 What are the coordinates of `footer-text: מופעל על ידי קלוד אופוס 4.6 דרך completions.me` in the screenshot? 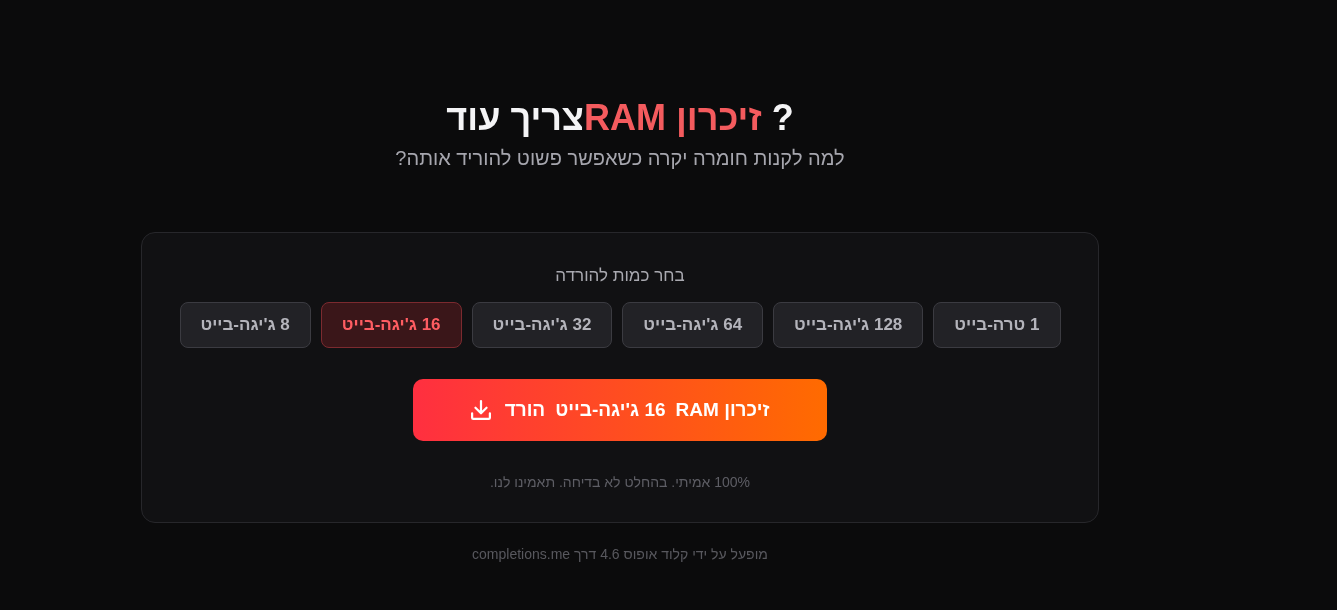 It's located at (620, 554).